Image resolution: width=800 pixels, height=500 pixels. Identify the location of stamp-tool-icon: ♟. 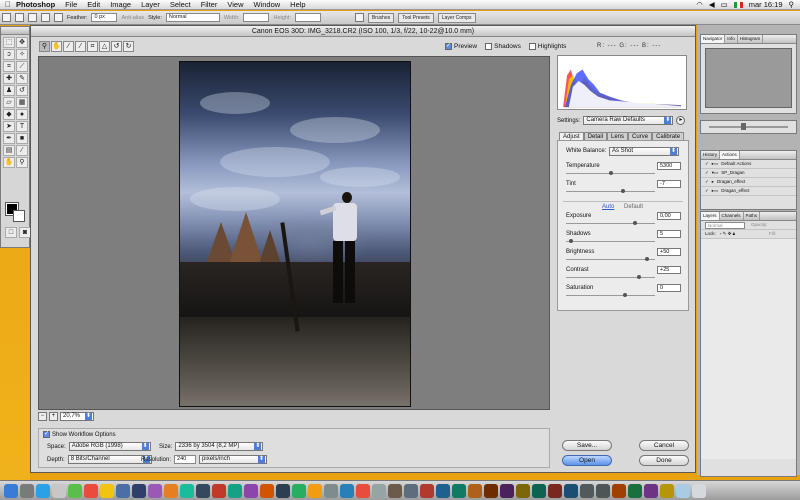
(9, 90).